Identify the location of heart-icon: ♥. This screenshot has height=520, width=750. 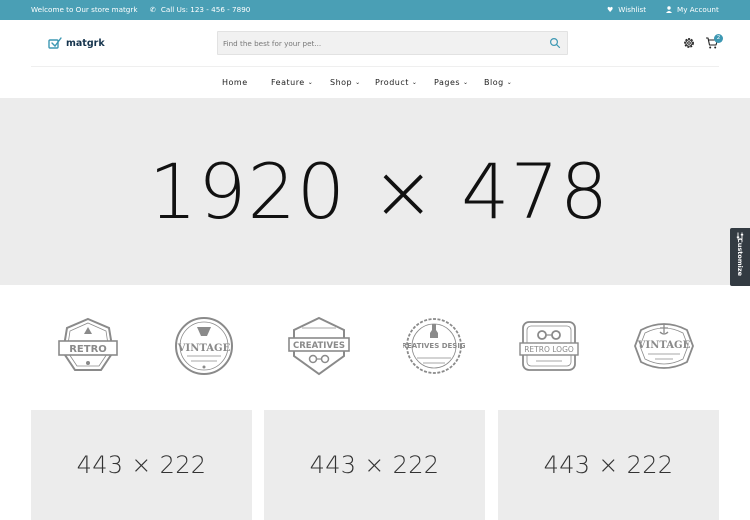
(610, 10).